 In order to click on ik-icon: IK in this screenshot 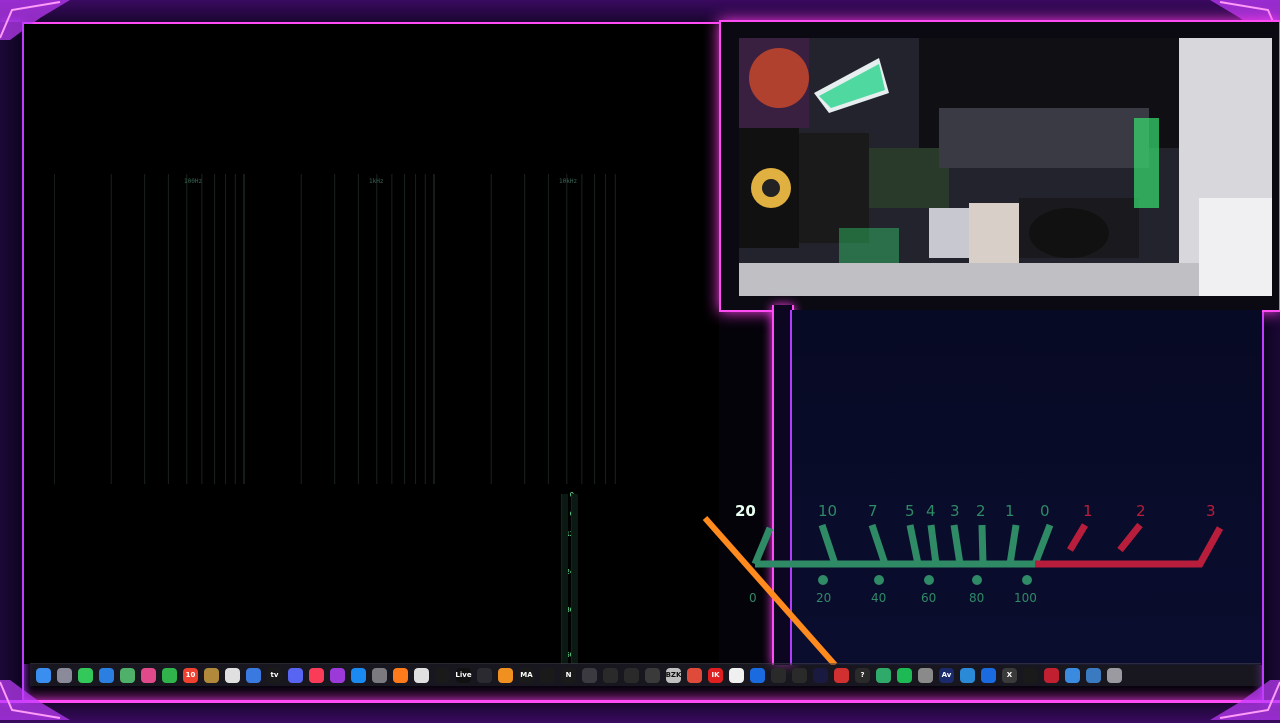, I will do `click(715, 675)`.